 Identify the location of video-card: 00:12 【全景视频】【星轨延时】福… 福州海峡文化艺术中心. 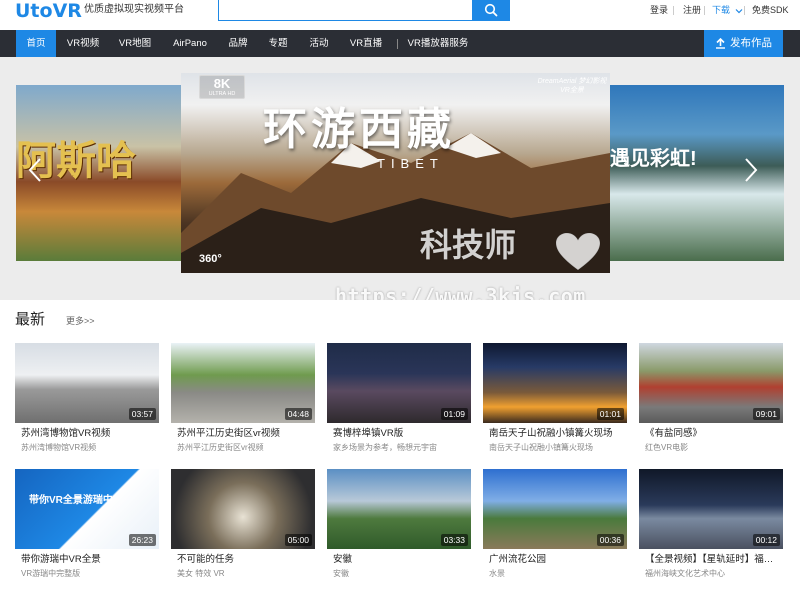
(711, 526).